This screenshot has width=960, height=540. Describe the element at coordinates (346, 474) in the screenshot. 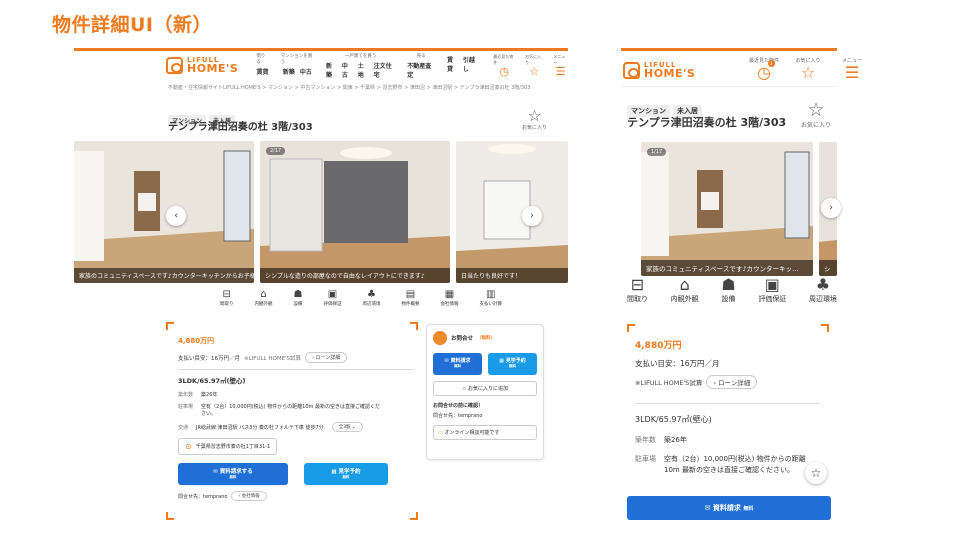

I see `visit-reservation-button: ▦ 見学予約 無料` at that location.